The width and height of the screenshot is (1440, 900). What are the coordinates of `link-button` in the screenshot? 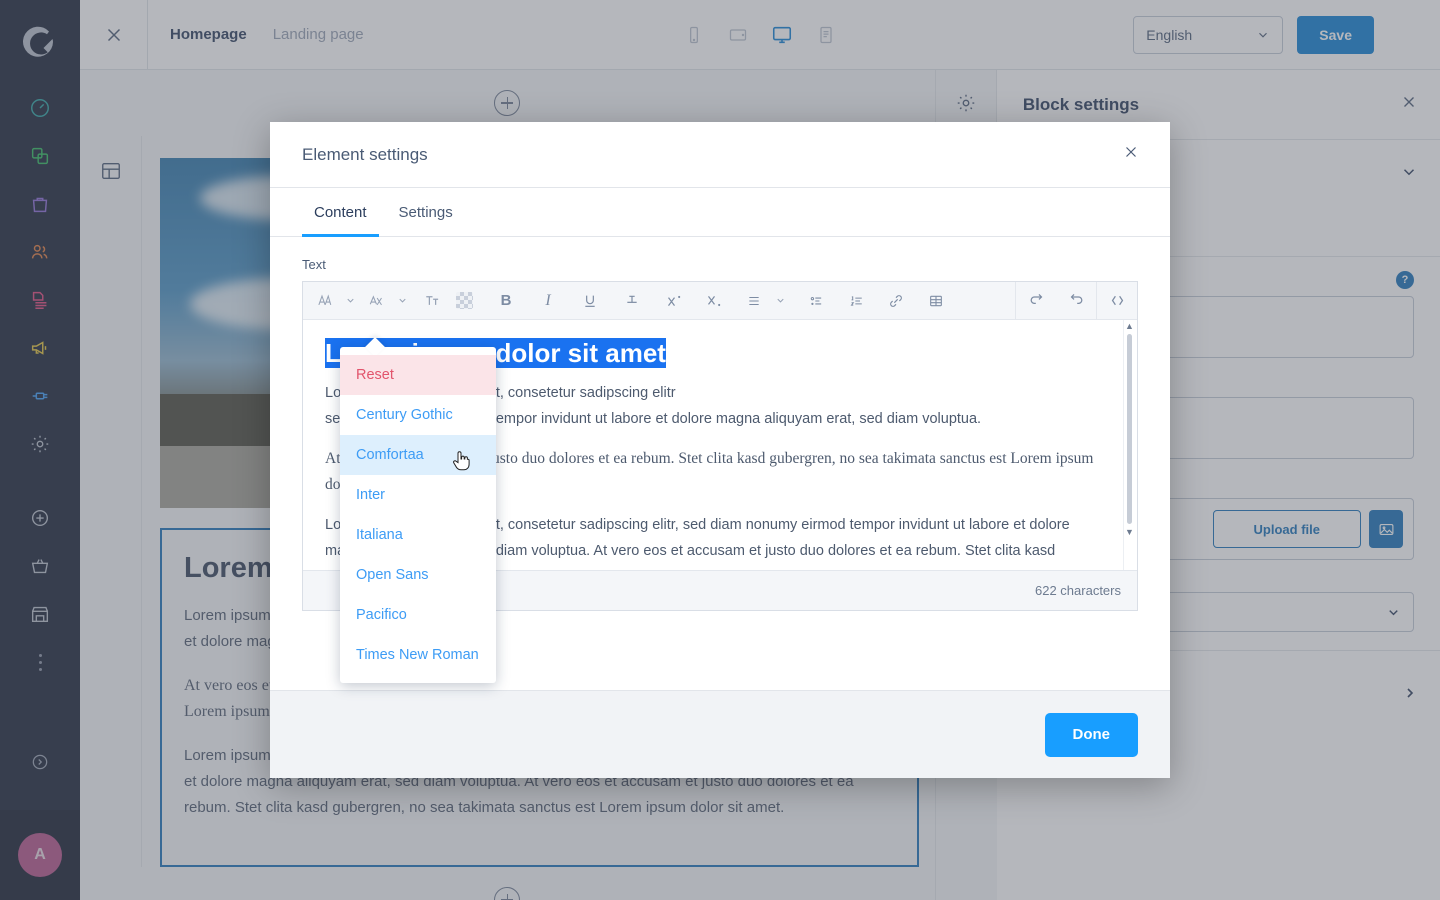 It's located at (896, 301).